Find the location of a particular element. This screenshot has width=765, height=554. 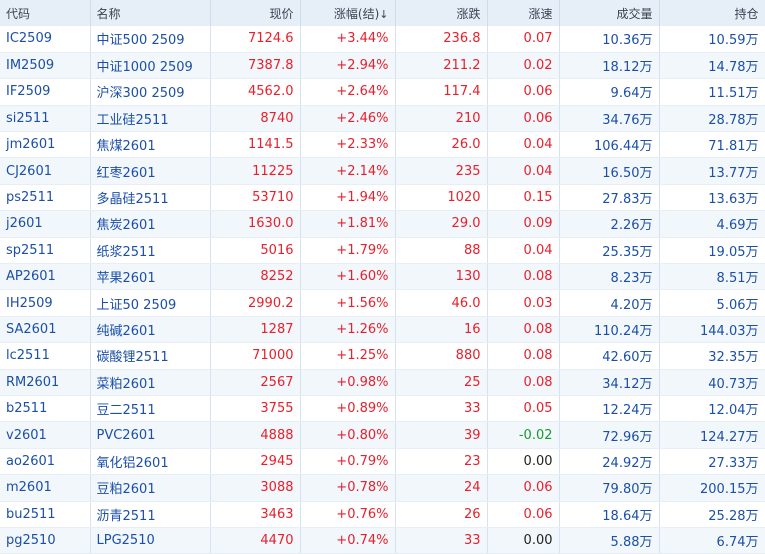

header-chg: 涨跌 is located at coordinates (441, 13).